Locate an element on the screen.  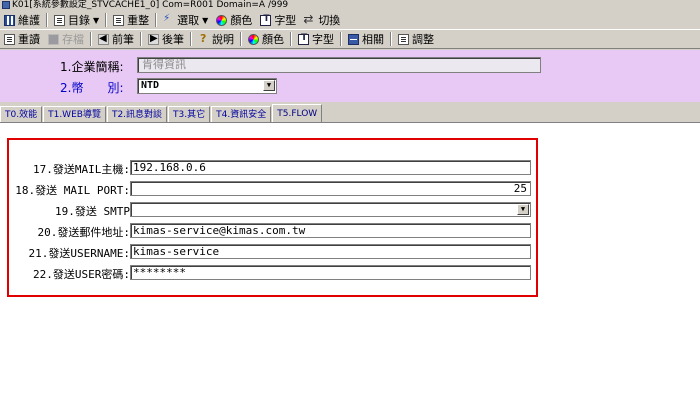
form-row: 20.發送郵件地址: is located at coordinates (65, 231).